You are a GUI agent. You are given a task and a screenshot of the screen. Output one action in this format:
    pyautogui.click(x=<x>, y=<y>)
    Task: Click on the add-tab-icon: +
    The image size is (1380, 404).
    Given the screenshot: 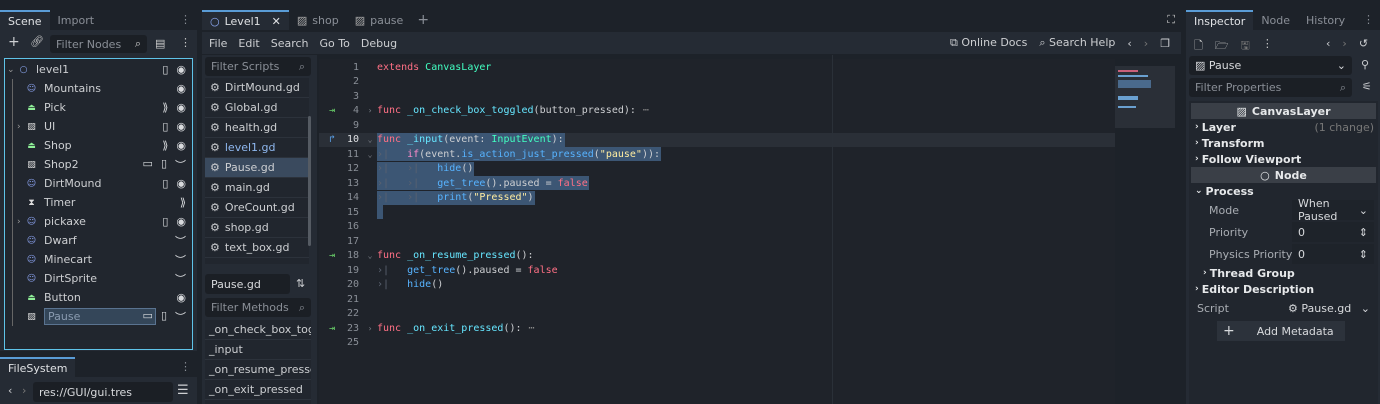 What is the action you would take?
    pyautogui.click(x=423, y=20)
    